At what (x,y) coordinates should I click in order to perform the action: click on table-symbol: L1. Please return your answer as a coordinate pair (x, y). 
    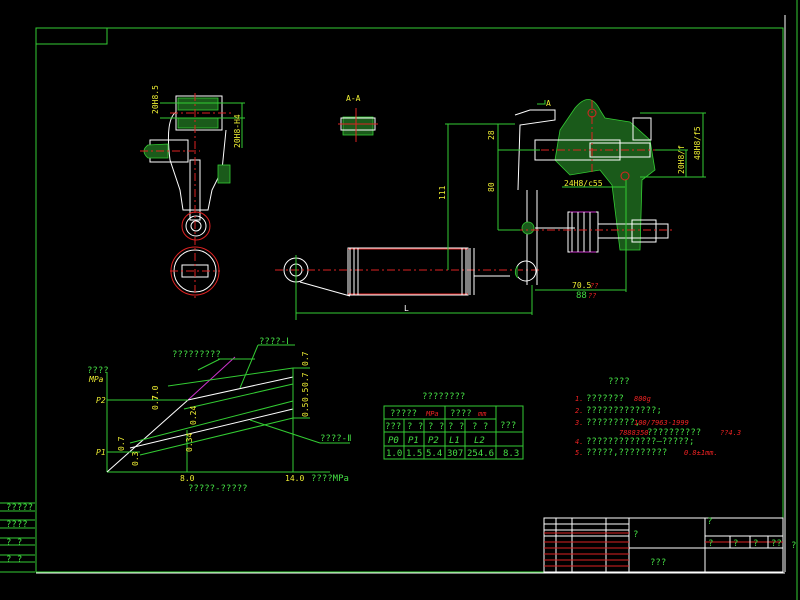
    Looking at the image, I should click on (454, 441).